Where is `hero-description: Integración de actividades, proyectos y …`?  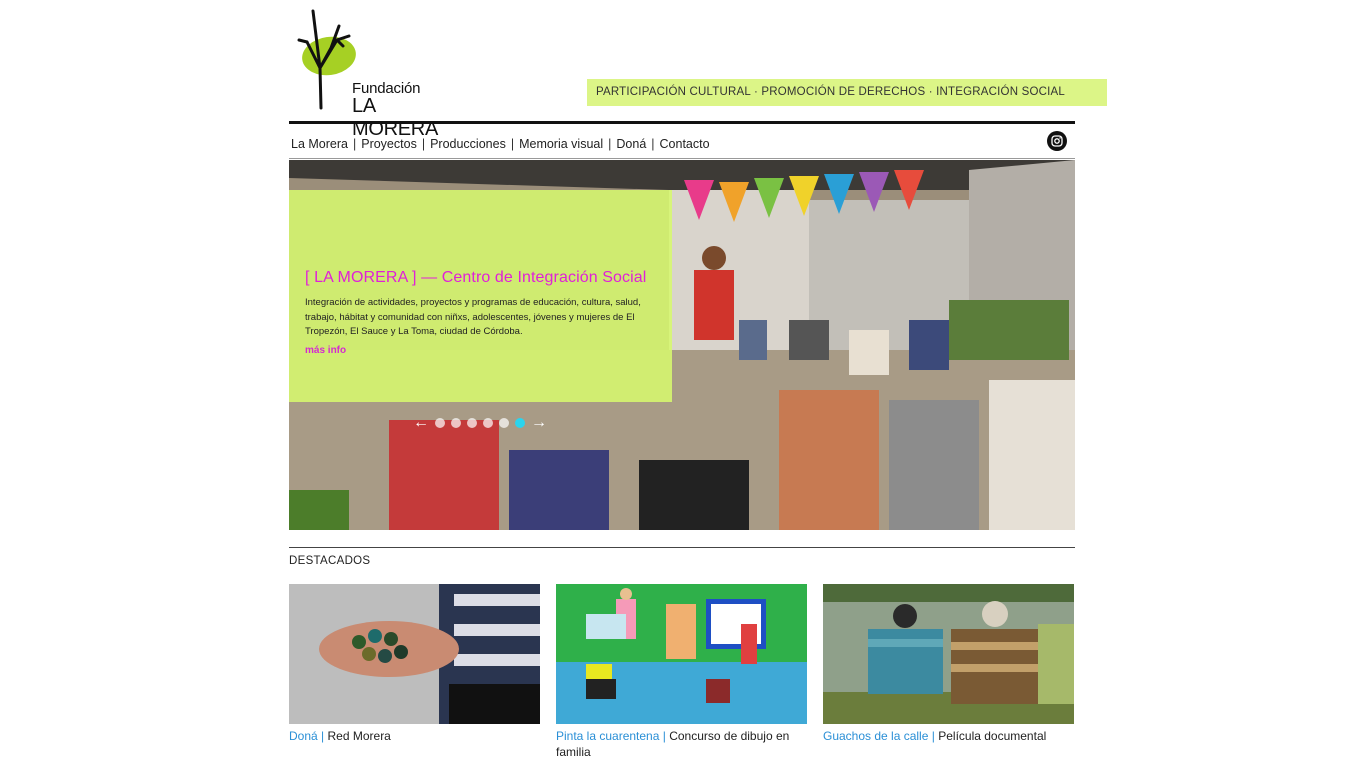 hero-description: Integración de actividades, proyectos y … is located at coordinates (473, 317).